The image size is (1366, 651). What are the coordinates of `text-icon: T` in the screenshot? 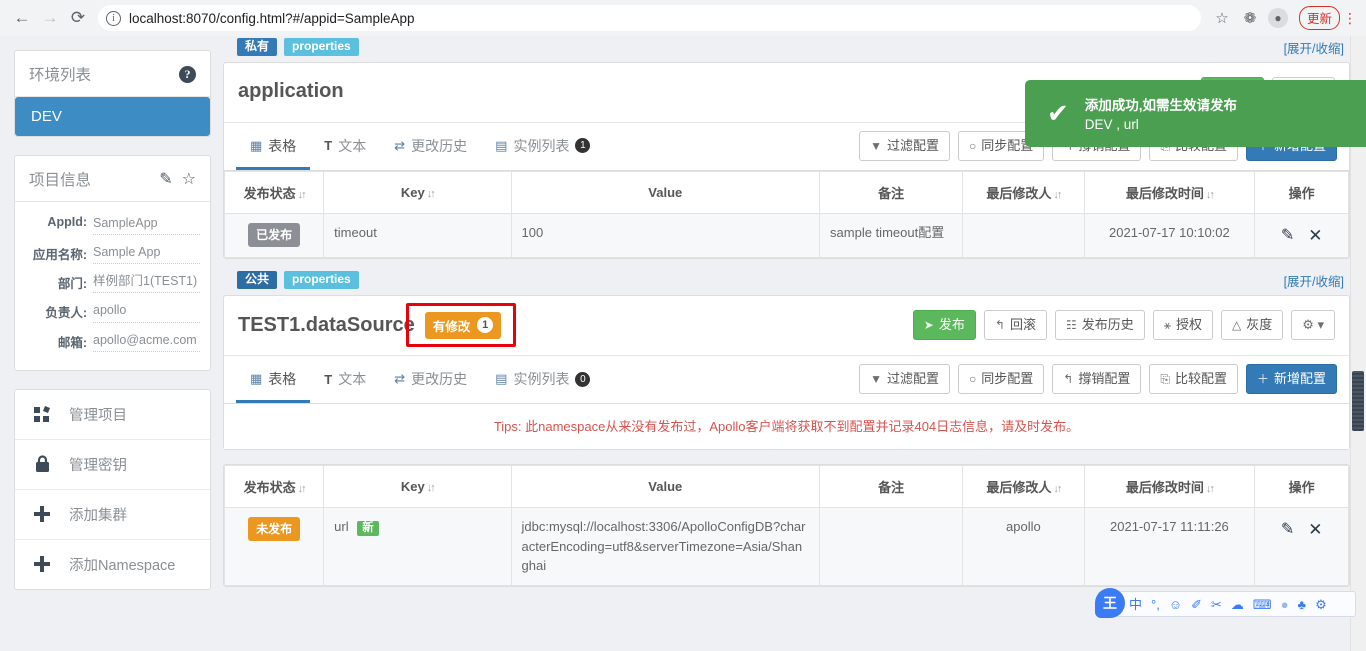 It's located at (328, 379).